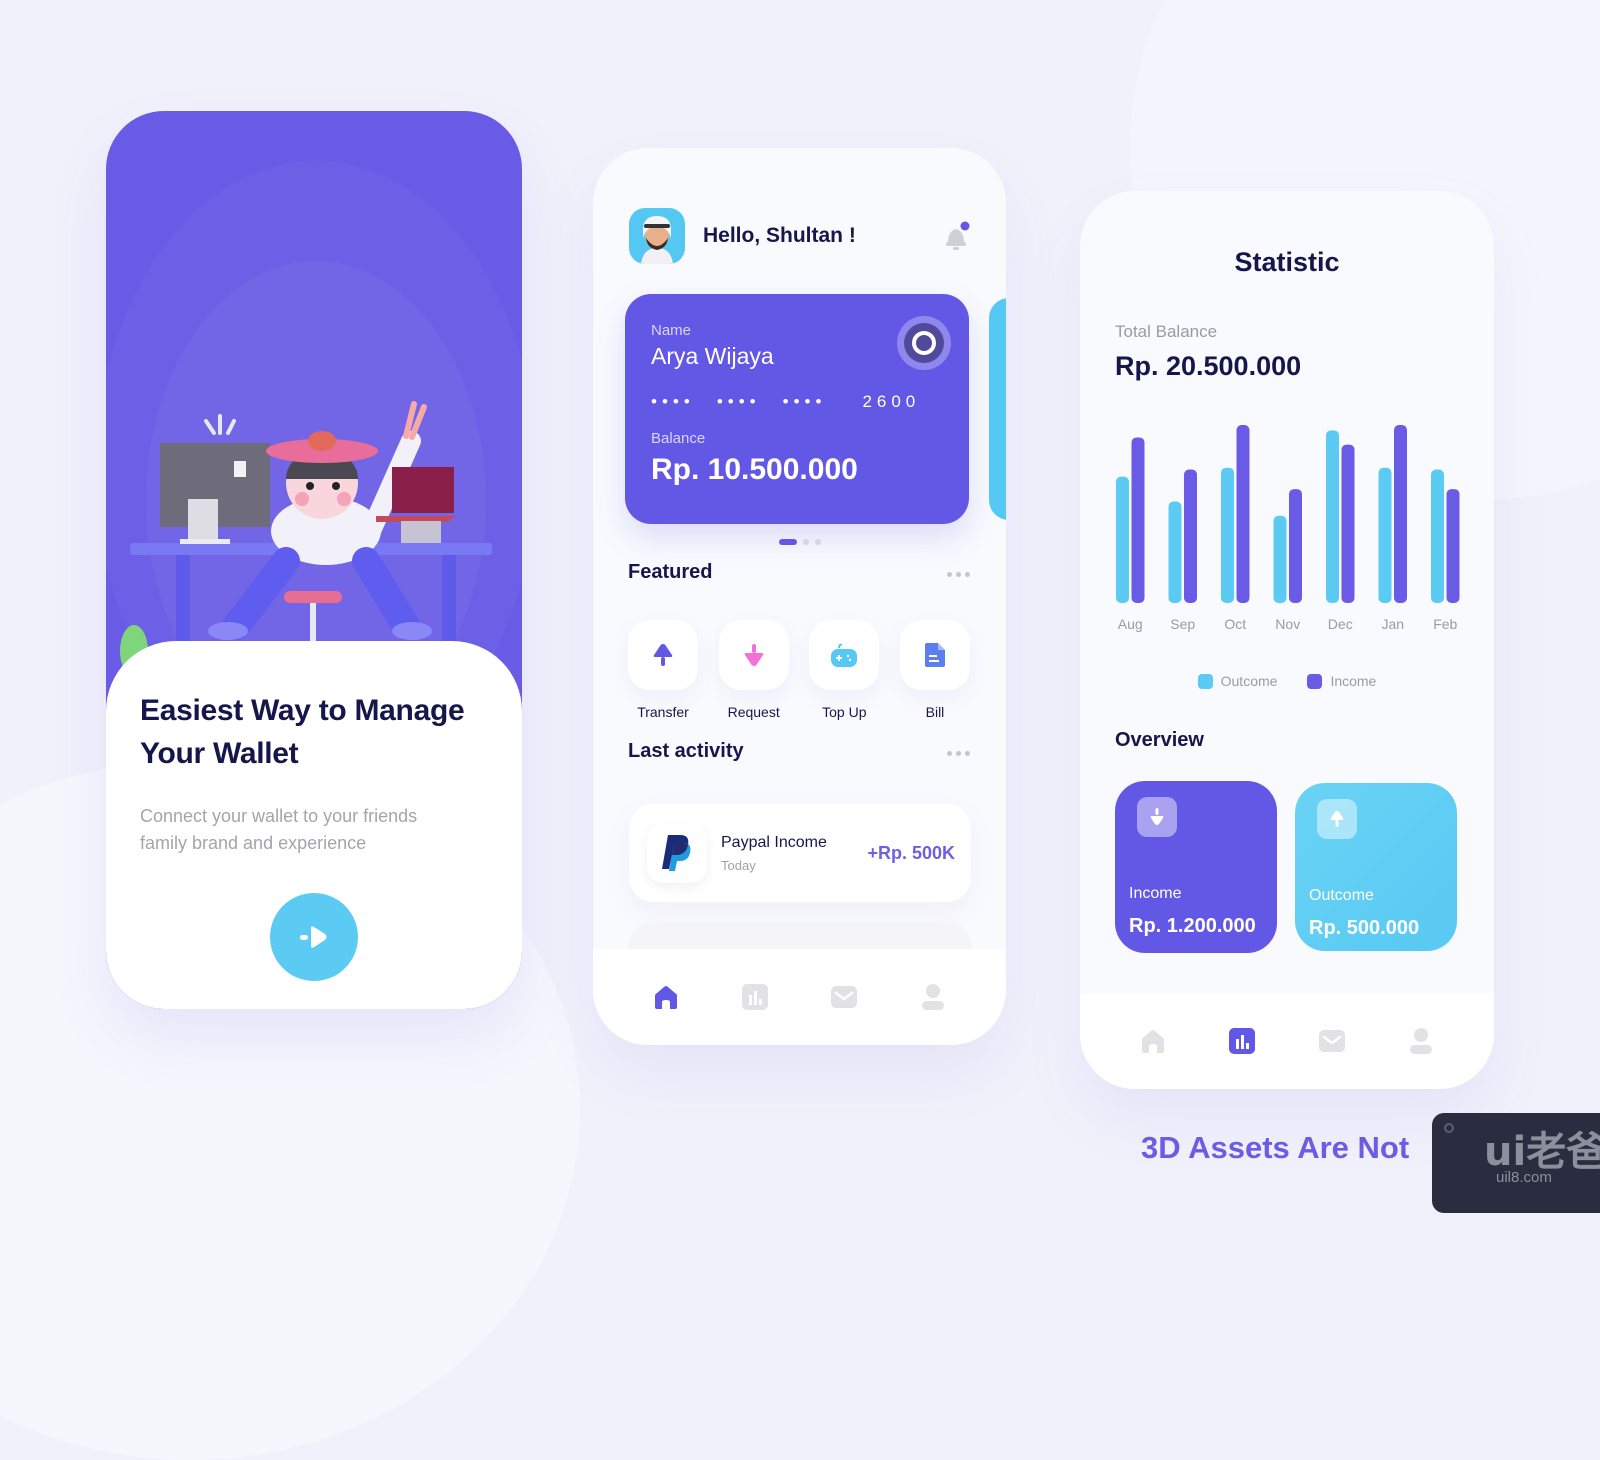  Describe the element at coordinates (1243, 514) in the screenshot. I see `bar-income-oct` at that location.